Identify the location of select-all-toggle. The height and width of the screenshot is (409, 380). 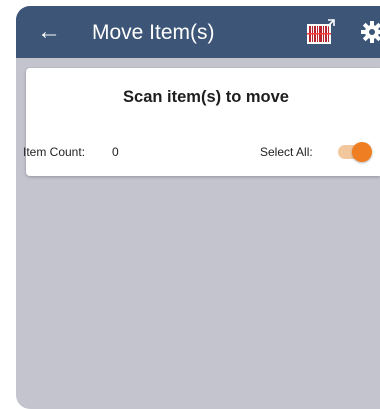
(354, 152).